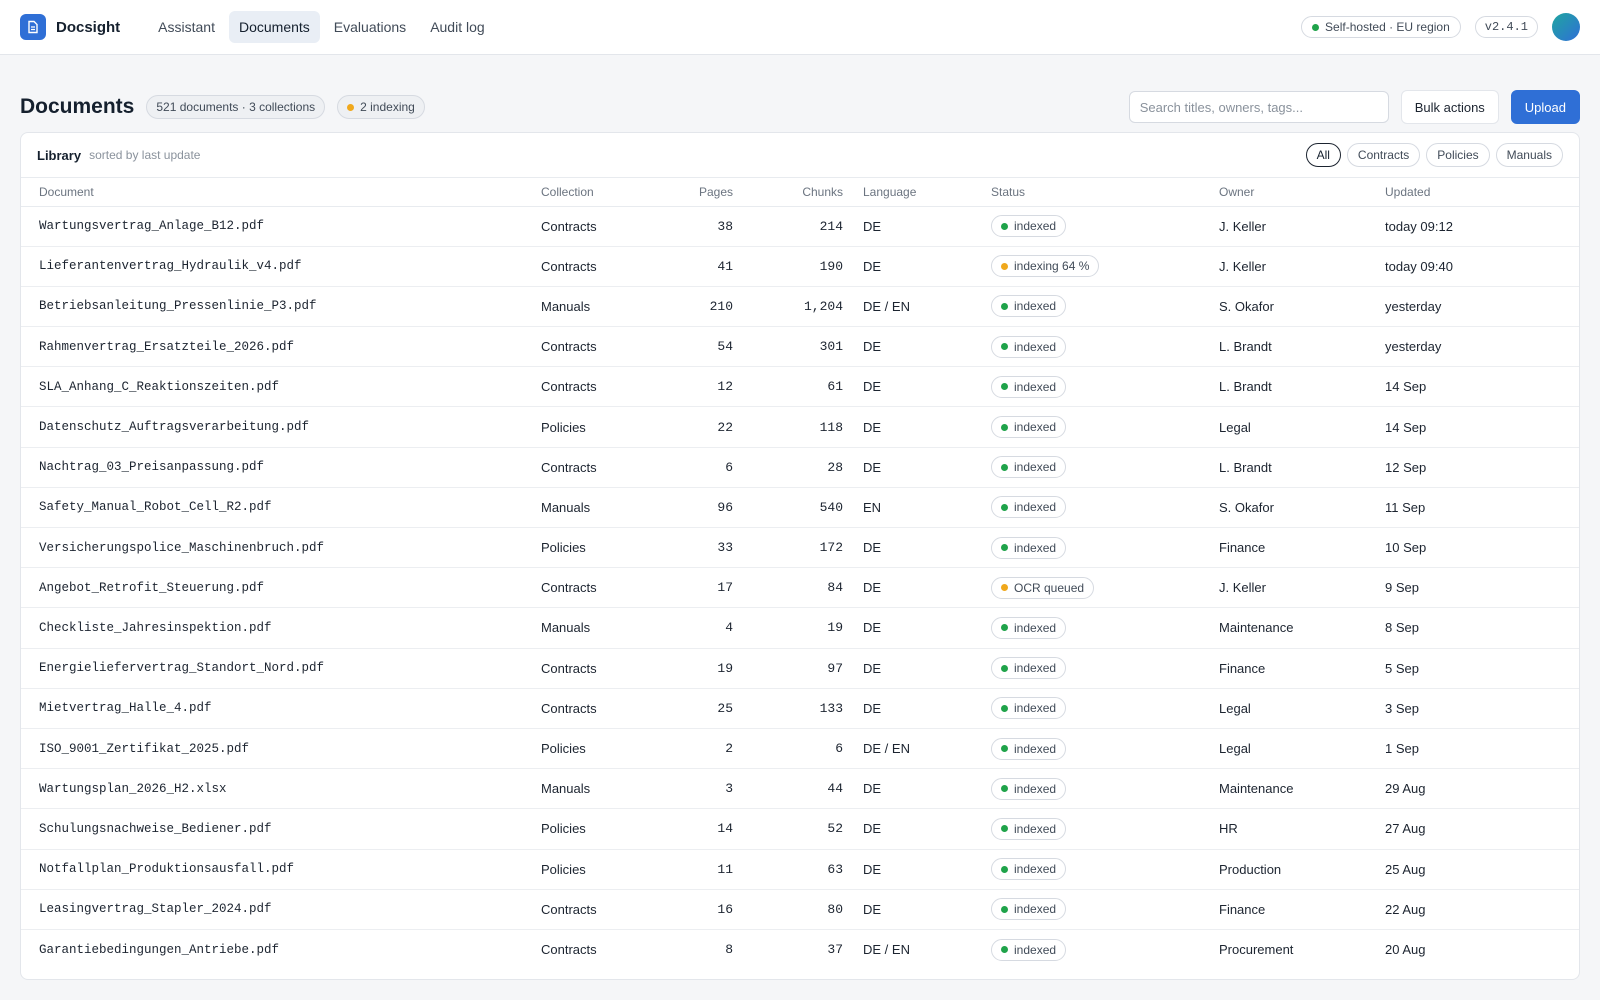  I want to click on document-name: ISO_9001_Zertifikat_2025.pdf, so click(276, 749).